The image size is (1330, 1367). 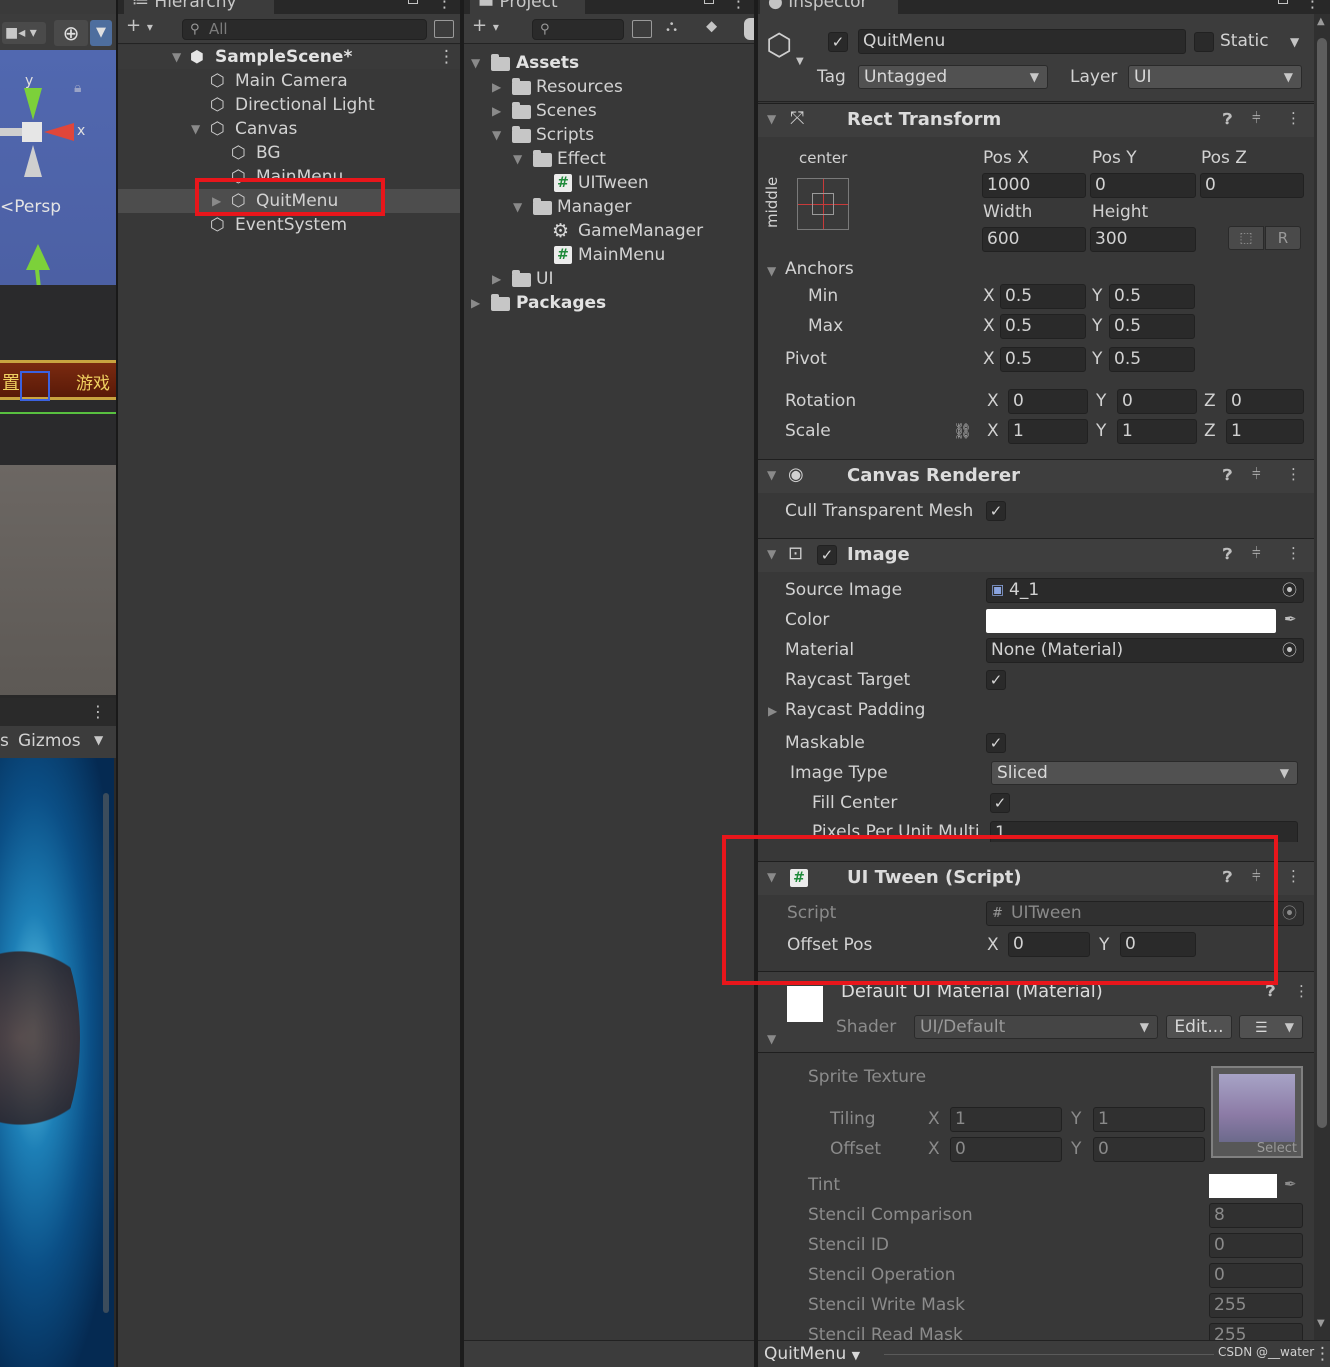 What do you see at coordinates (838, 42) in the screenshot?
I see `active-checkbox: ✓` at bounding box center [838, 42].